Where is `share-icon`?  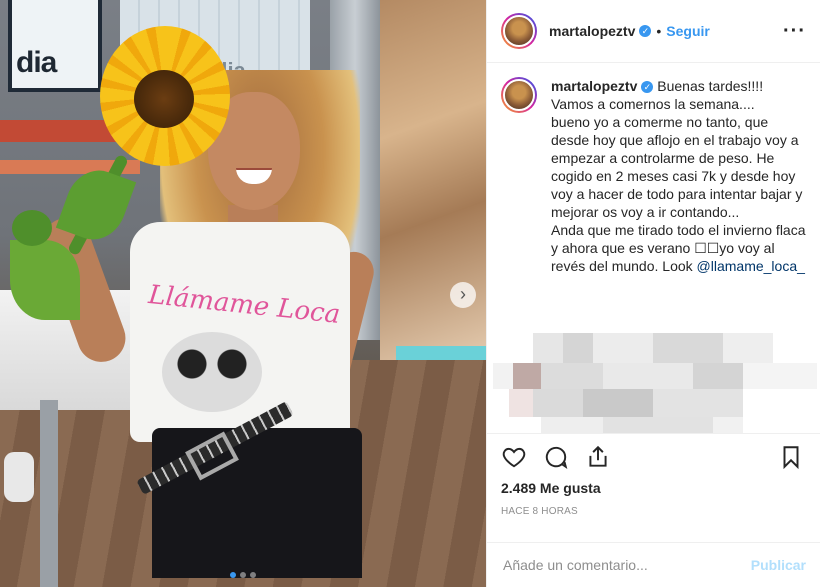
share-icon is located at coordinates (599, 458).